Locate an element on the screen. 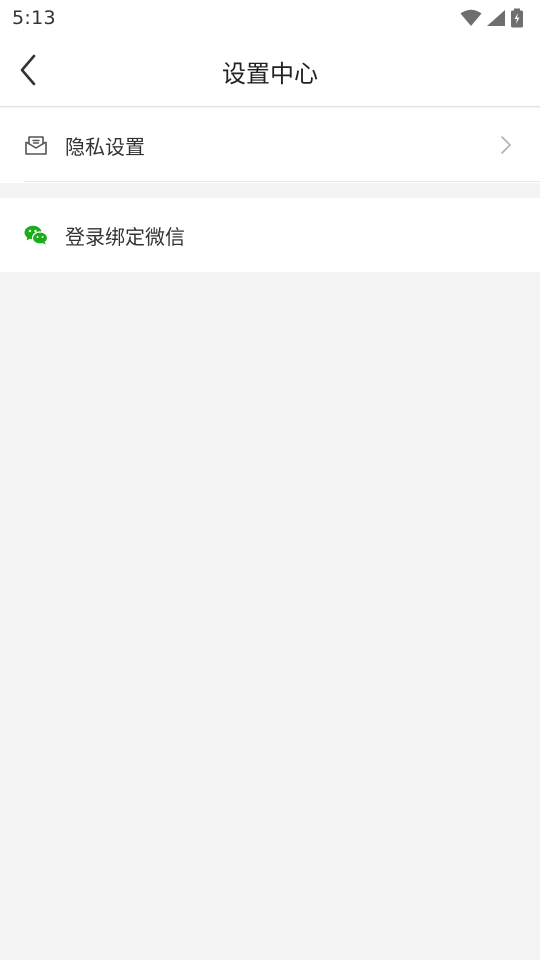 The width and height of the screenshot is (540, 960). battery-charging-icon is located at coordinates (517, 18).